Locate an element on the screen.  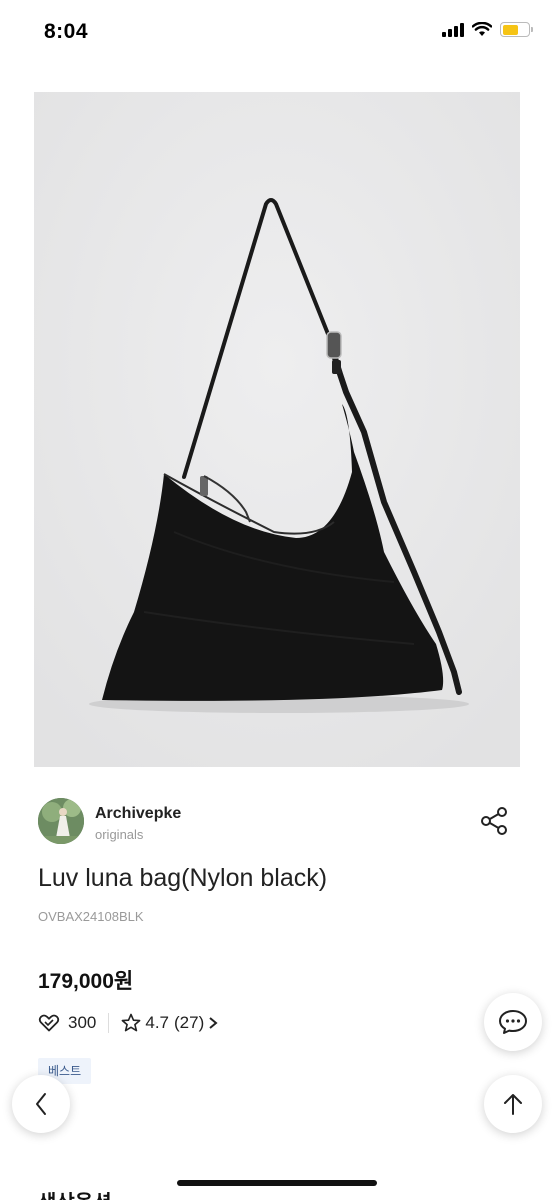
brand-subtitle: originals is located at coordinates (119, 834).